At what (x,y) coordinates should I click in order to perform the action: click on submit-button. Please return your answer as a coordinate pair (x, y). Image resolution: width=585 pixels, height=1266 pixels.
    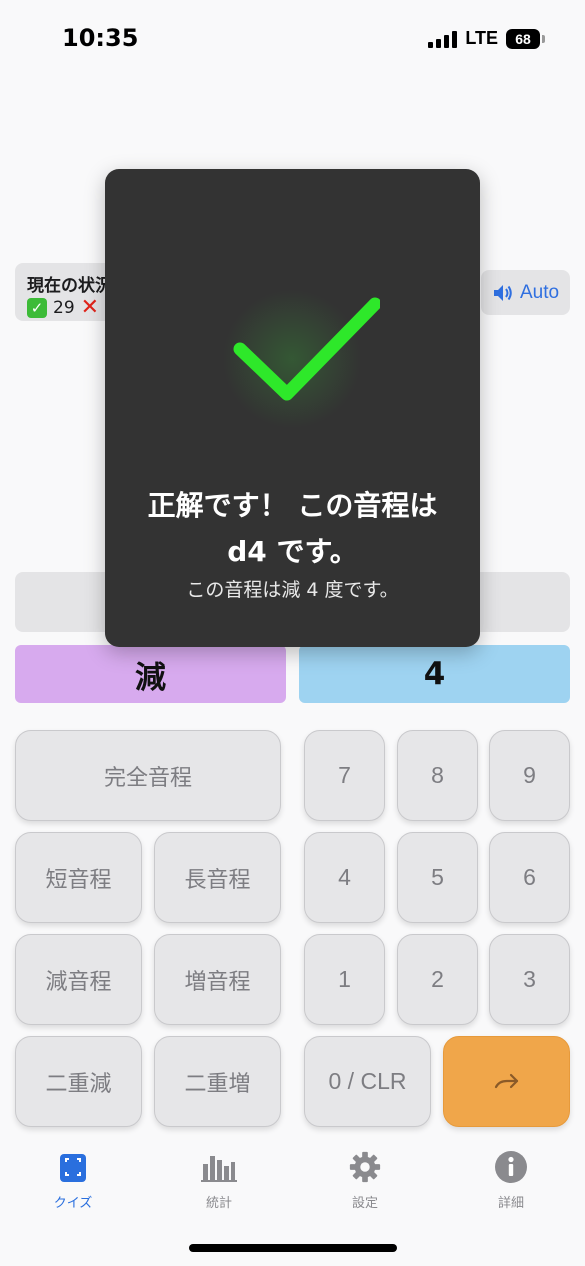
    Looking at the image, I should click on (506, 1081).